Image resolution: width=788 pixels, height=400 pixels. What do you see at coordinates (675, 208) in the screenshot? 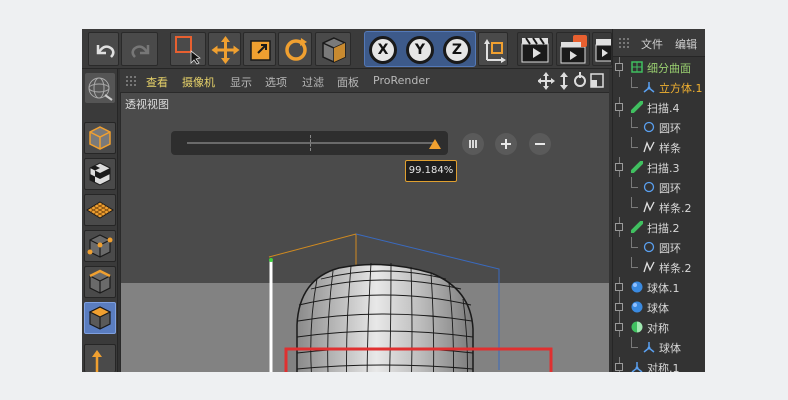
I see `tree-item-label: 样条.2` at bounding box center [675, 208].